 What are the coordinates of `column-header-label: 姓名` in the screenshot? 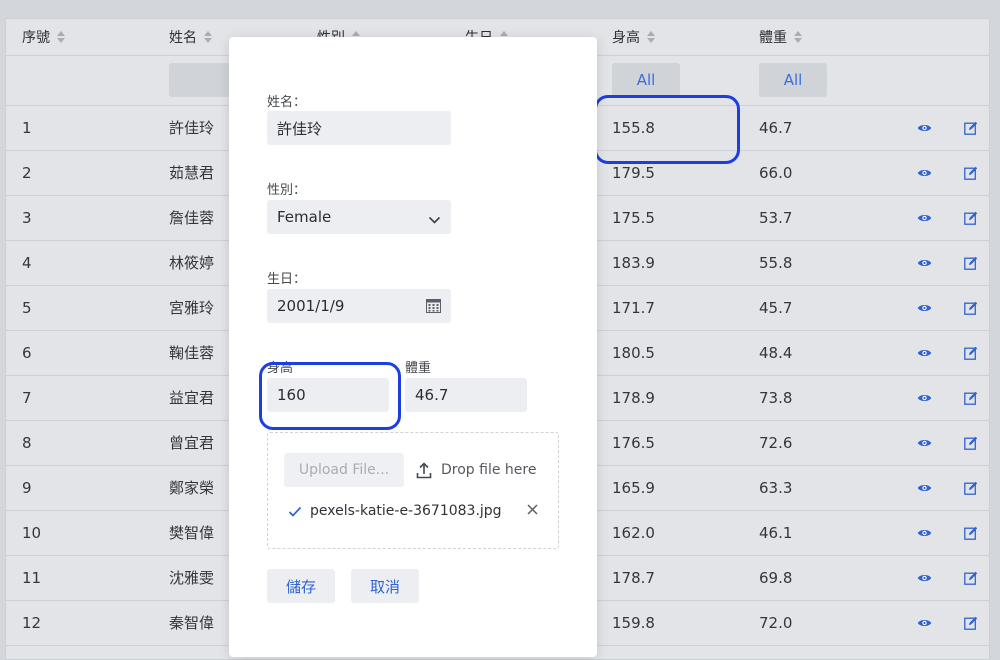 It's located at (183, 38).